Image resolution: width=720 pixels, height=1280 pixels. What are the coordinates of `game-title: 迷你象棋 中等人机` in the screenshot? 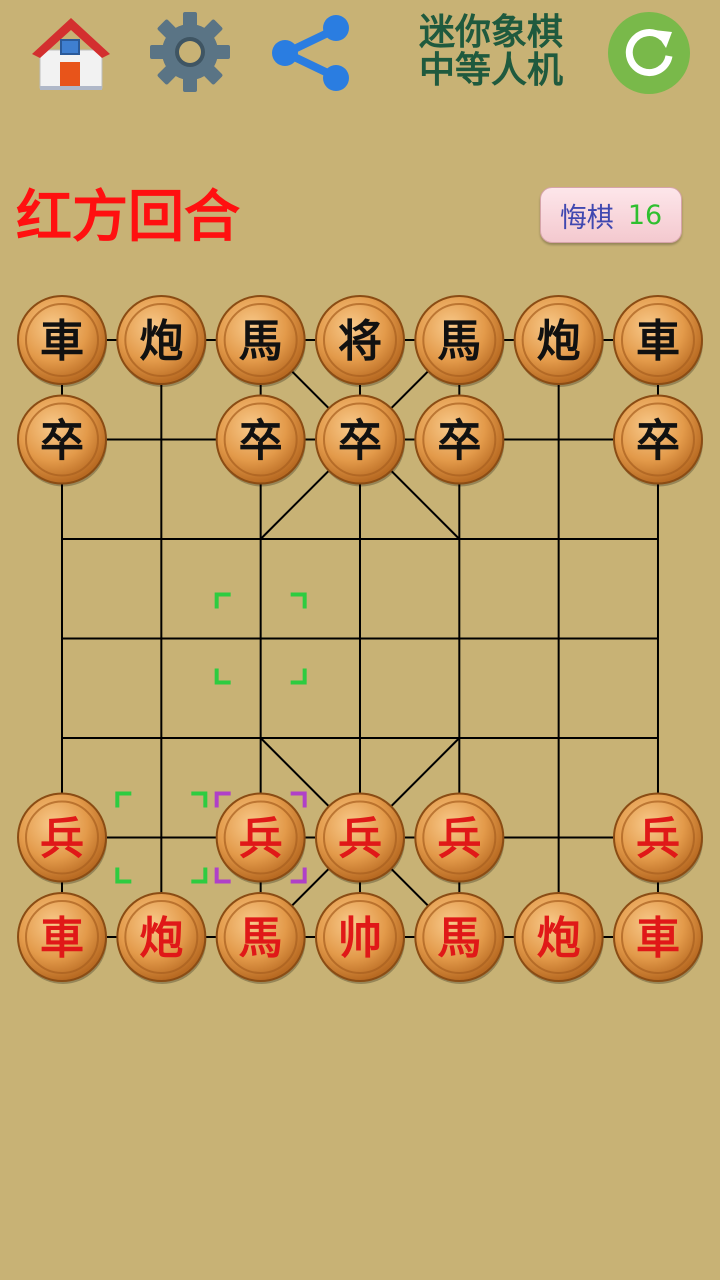 It's located at (491, 52).